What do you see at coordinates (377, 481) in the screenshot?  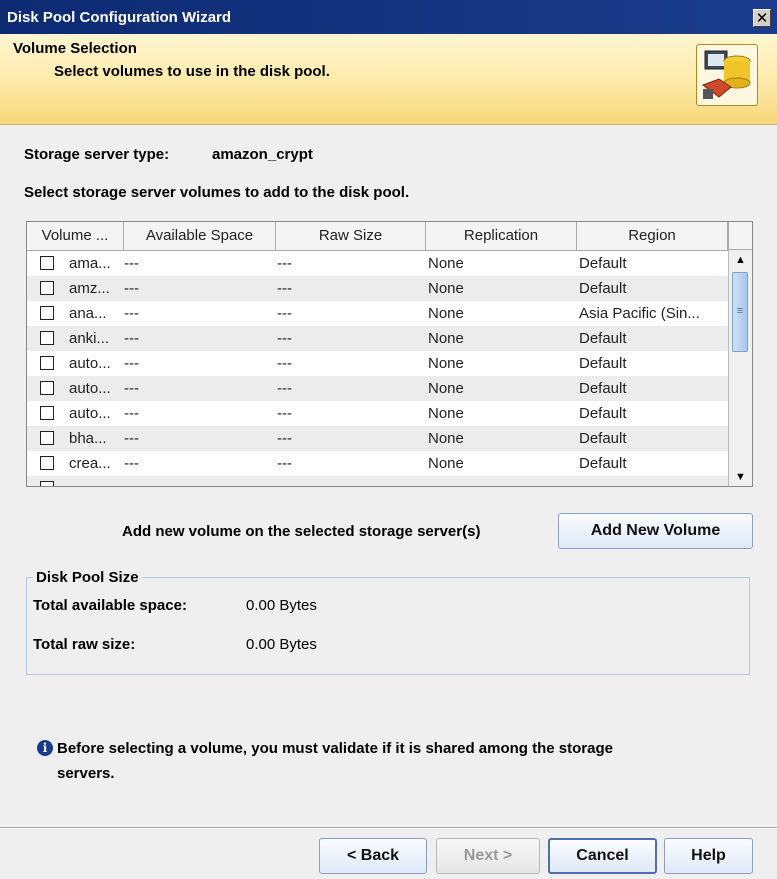 I see `table-row-partial` at bounding box center [377, 481].